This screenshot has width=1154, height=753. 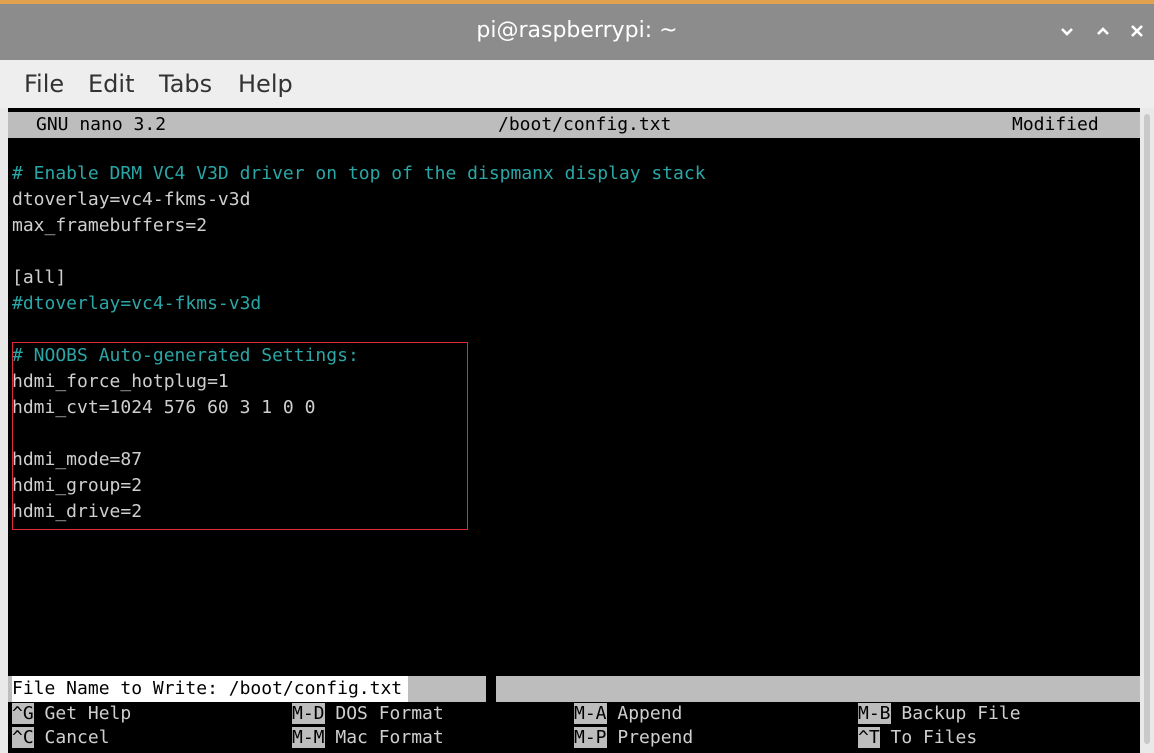 I want to click on nano-status: Modified, so click(x=1055, y=124).